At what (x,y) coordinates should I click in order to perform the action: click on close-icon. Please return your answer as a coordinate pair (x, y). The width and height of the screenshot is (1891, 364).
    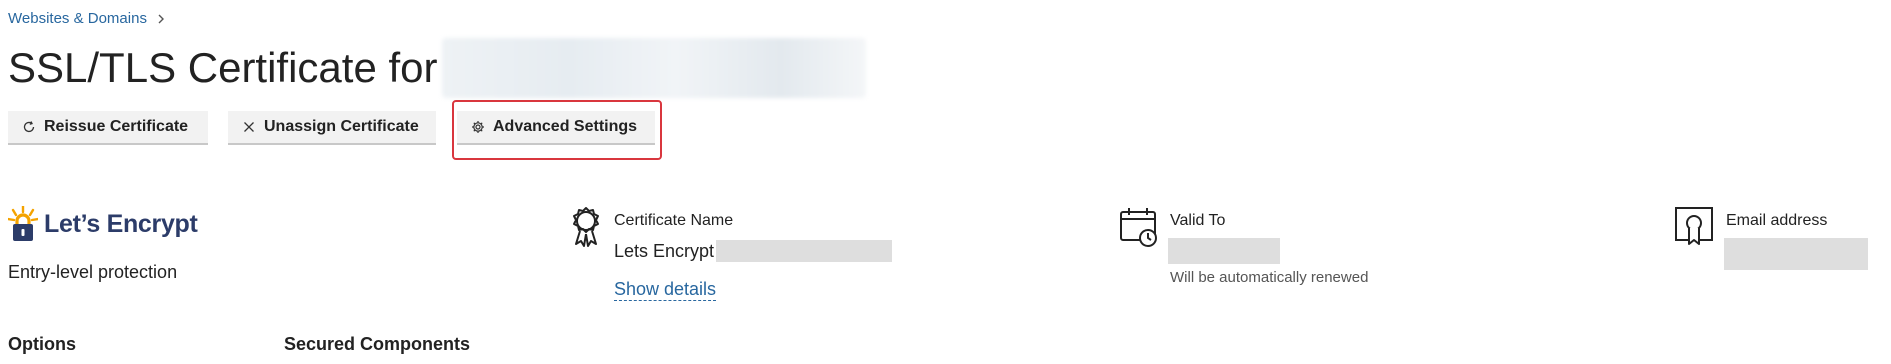
    Looking at the image, I should click on (249, 127).